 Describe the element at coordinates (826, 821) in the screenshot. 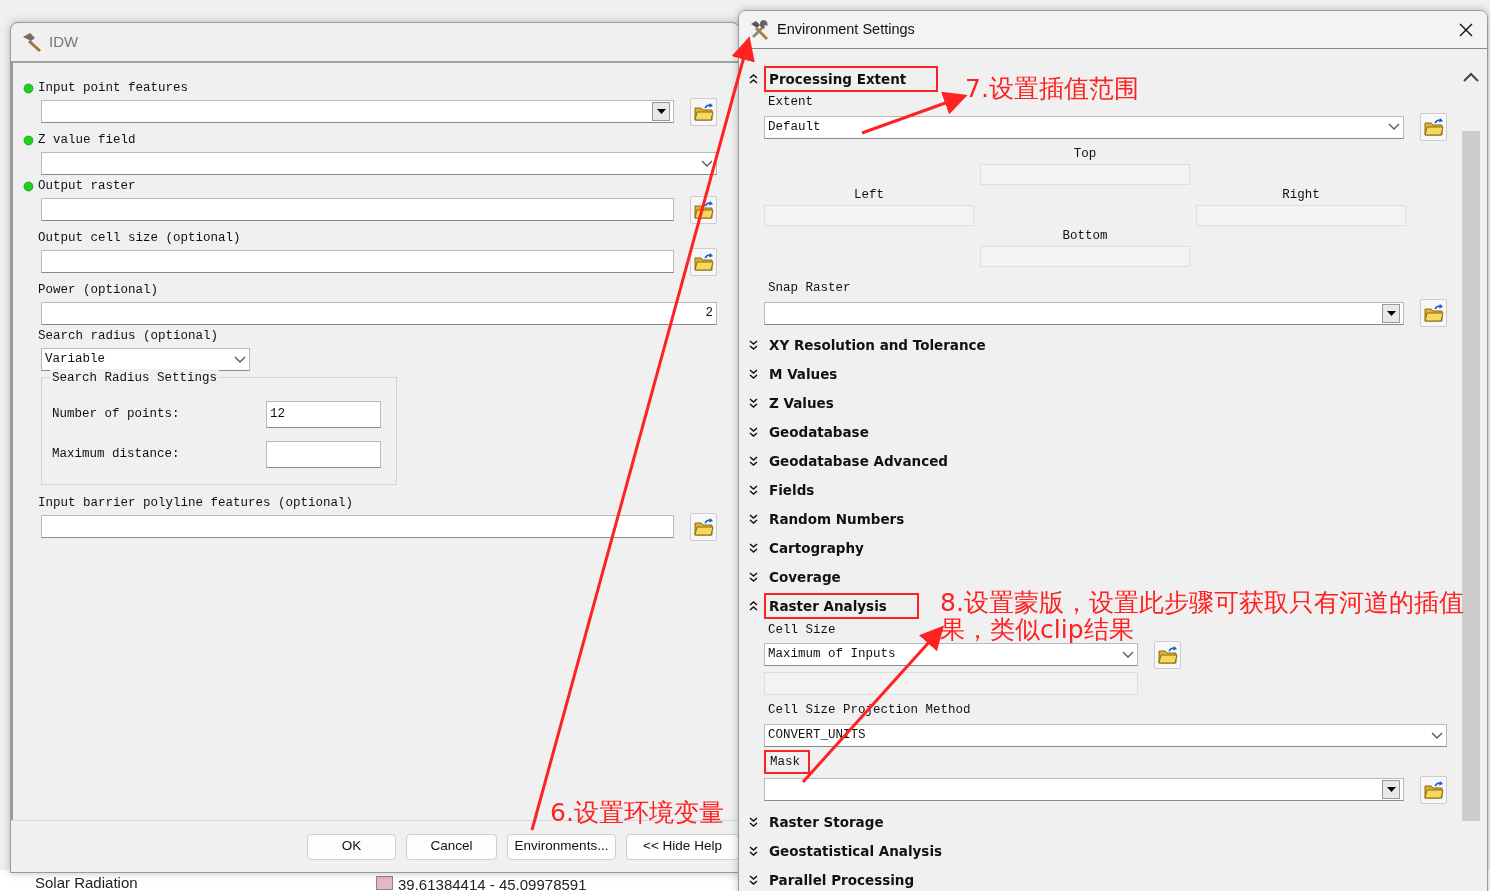

I see `section-title: Raster Storage` at that location.